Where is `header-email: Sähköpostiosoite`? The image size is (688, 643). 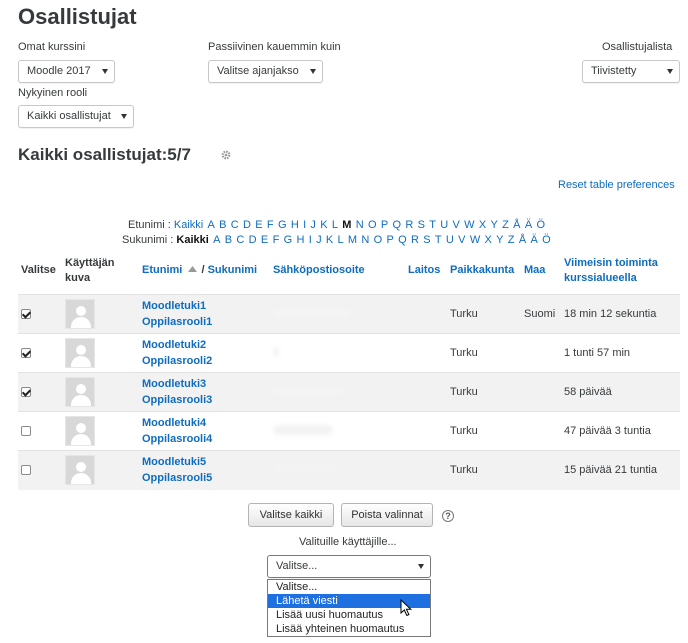
header-email: Sähköpostiosoite is located at coordinates (337, 273).